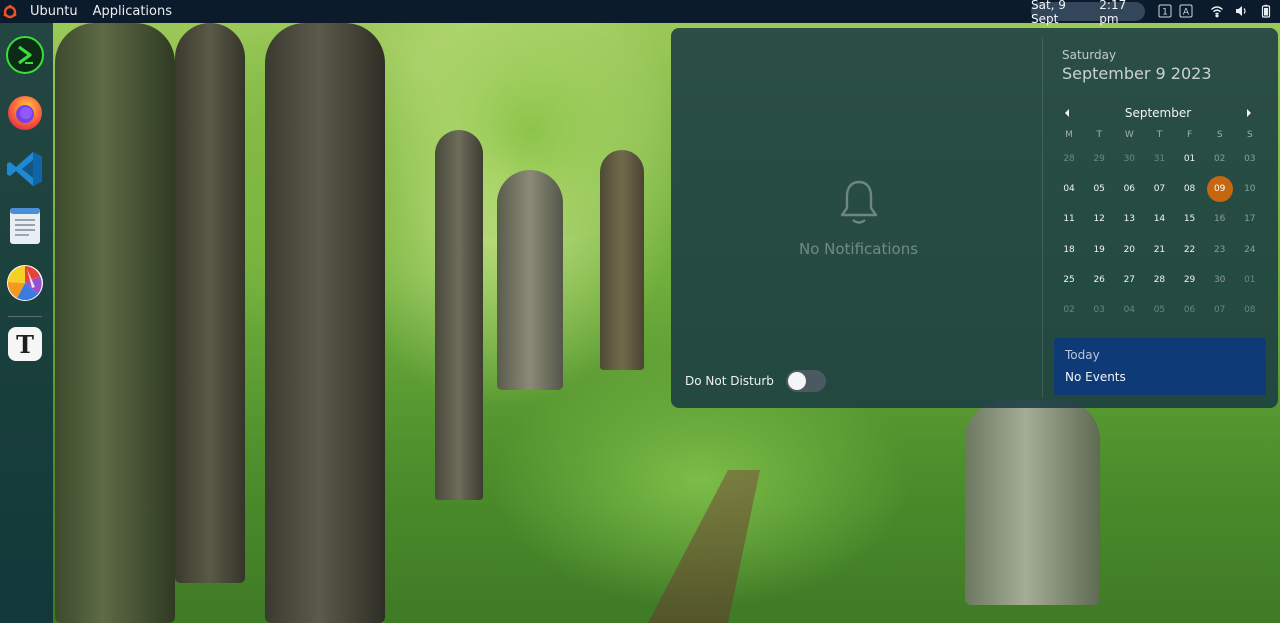 The width and height of the screenshot is (1280, 623). What do you see at coordinates (1129, 280) in the screenshot?
I see `calendar-day: 27` at bounding box center [1129, 280].